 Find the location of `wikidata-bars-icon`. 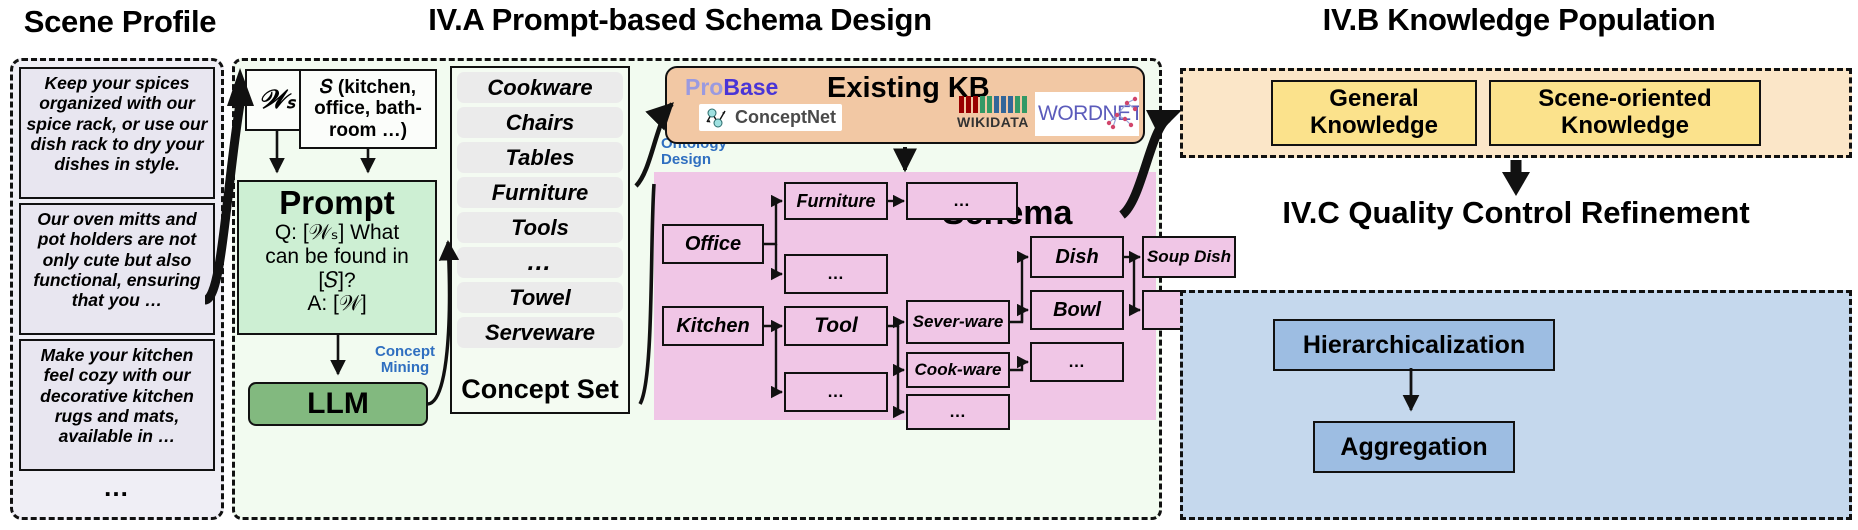

wikidata-bars-icon is located at coordinates (993, 104).